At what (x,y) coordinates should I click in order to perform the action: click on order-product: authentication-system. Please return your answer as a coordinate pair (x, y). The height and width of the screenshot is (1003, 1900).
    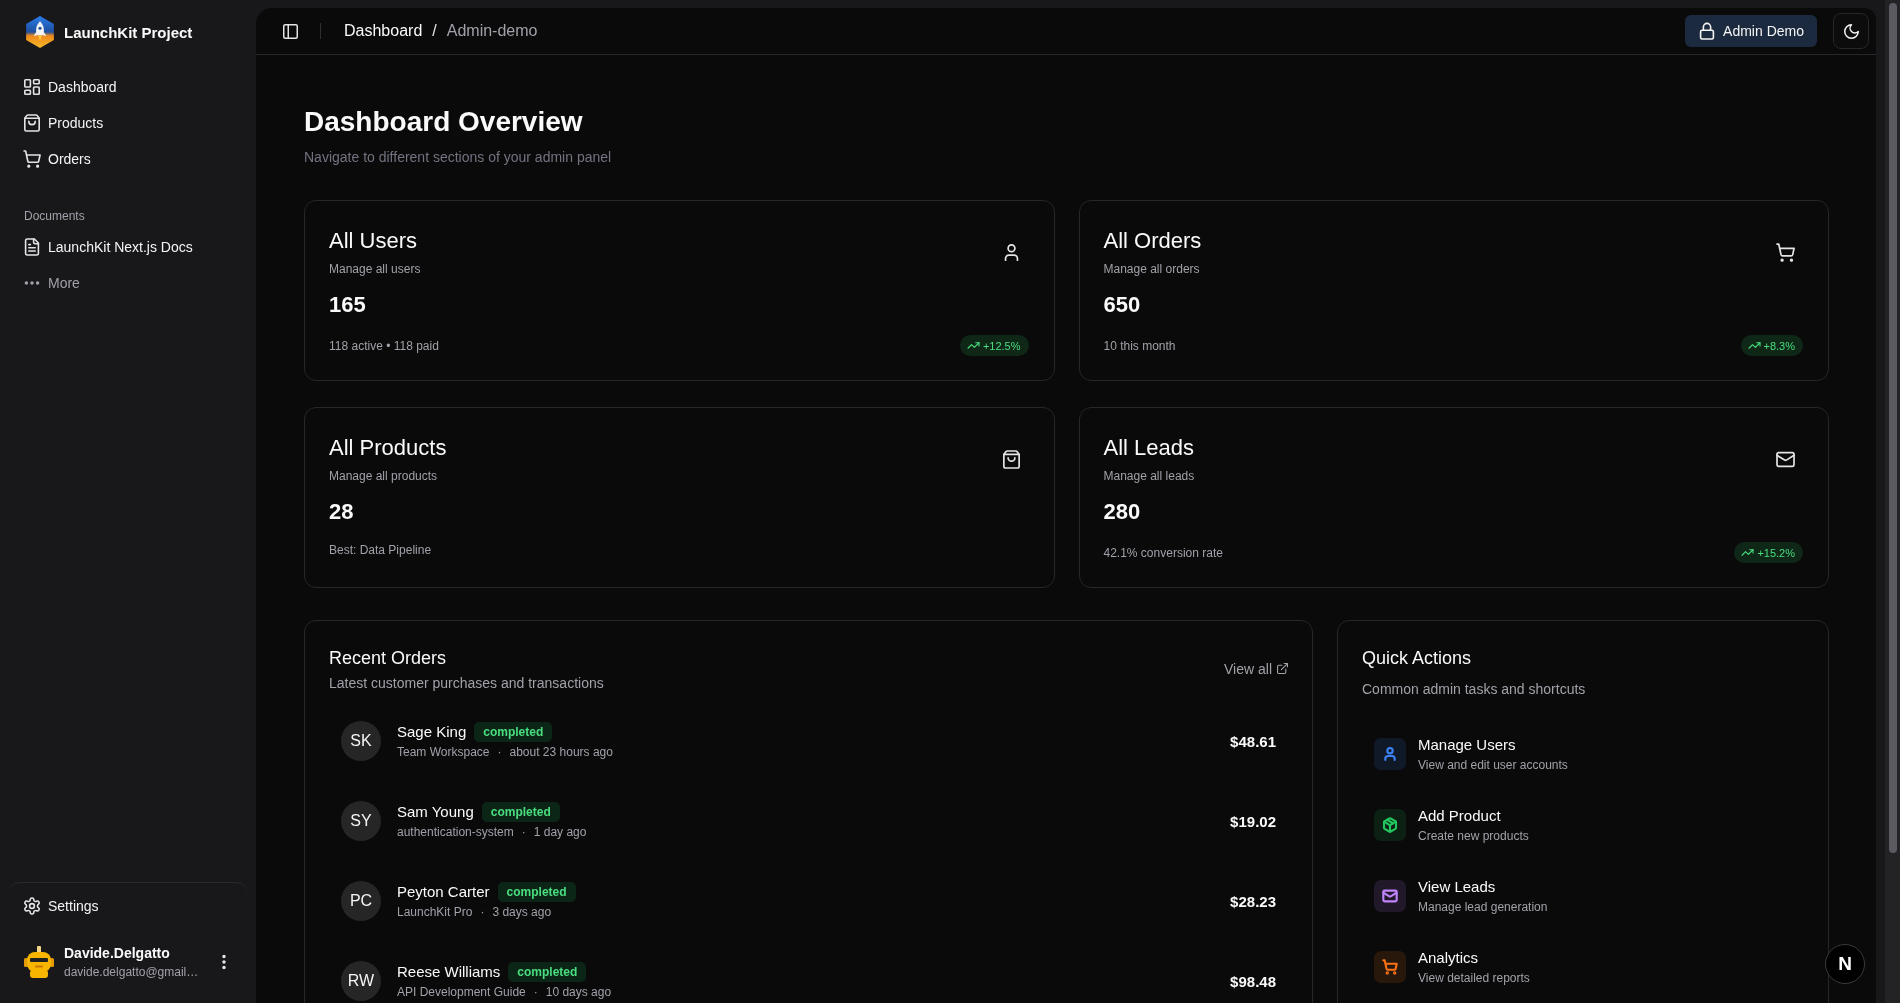
    Looking at the image, I should click on (455, 832).